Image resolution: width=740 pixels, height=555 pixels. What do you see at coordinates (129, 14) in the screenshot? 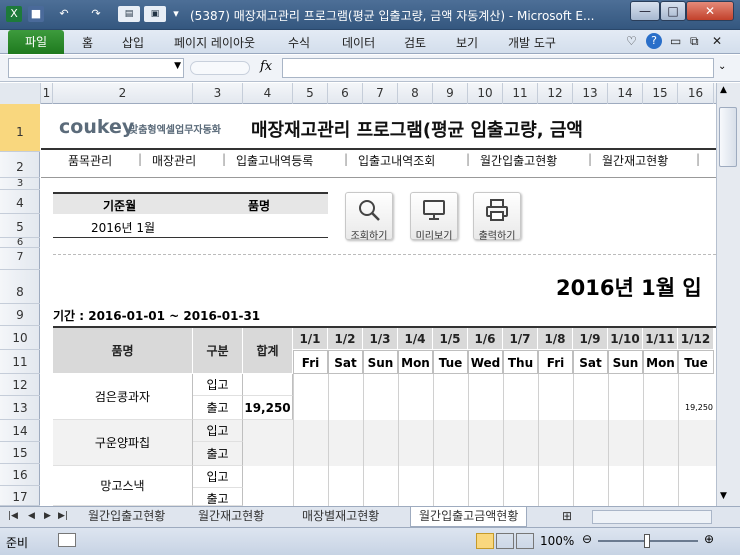
I see `form-icon: ▤` at bounding box center [129, 14].